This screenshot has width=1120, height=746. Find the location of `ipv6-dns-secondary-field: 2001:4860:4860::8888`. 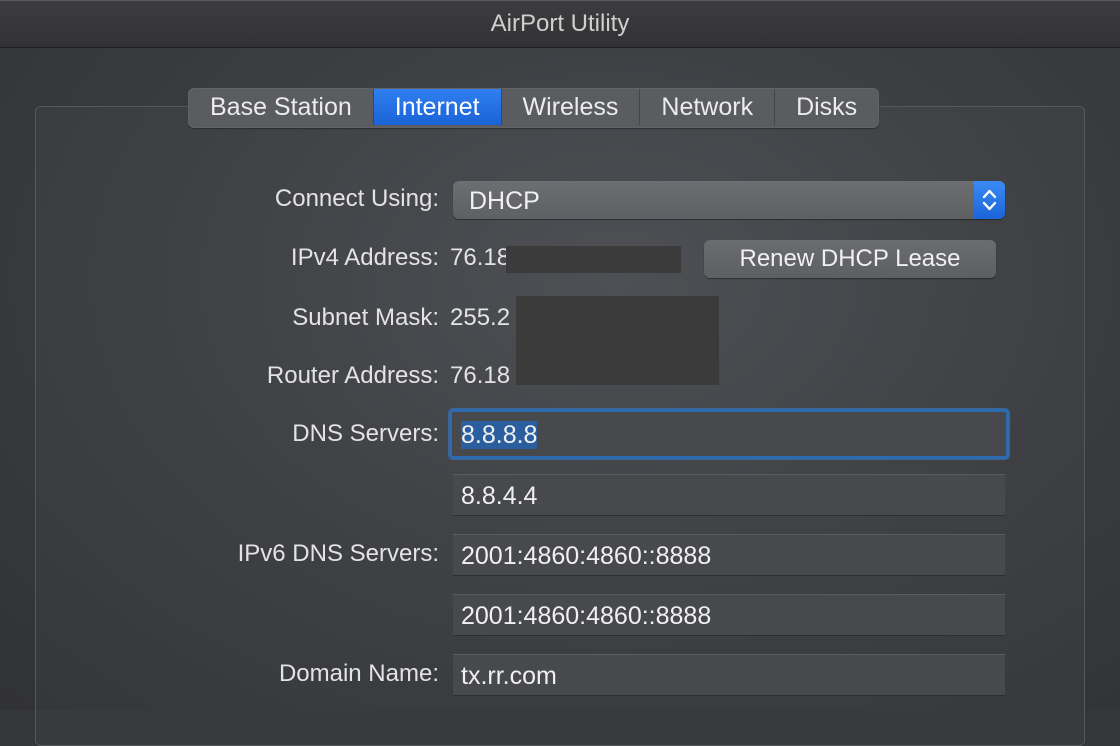

ipv6-dns-secondary-field: 2001:4860:4860::8888 is located at coordinates (729, 615).